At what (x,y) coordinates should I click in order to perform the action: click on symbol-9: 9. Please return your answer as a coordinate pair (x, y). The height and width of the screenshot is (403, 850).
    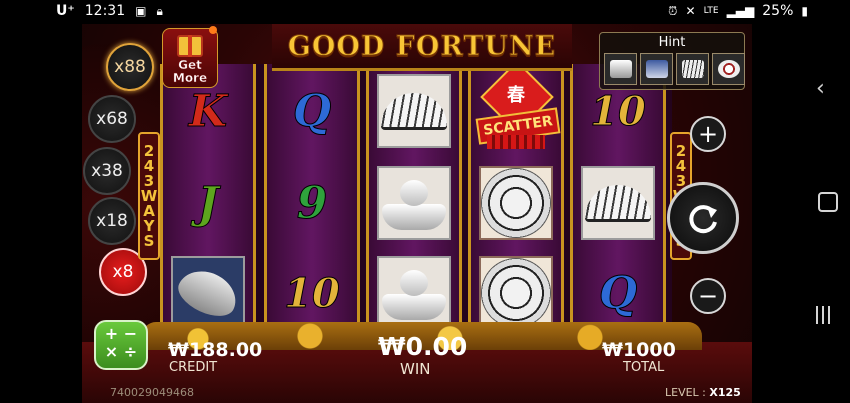
    Looking at the image, I should click on (312, 203).